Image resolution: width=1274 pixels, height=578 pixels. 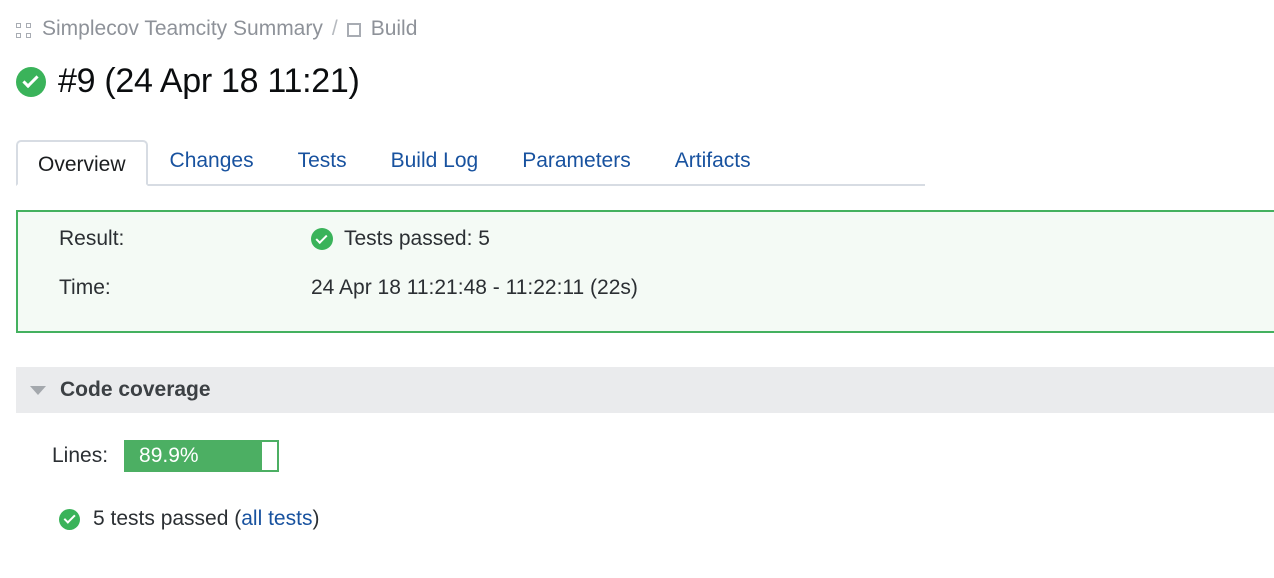 What do you see at coordinates (85, 287) in the screenshot?
I see `time-label: Time:` at bounding box center [85, 287].